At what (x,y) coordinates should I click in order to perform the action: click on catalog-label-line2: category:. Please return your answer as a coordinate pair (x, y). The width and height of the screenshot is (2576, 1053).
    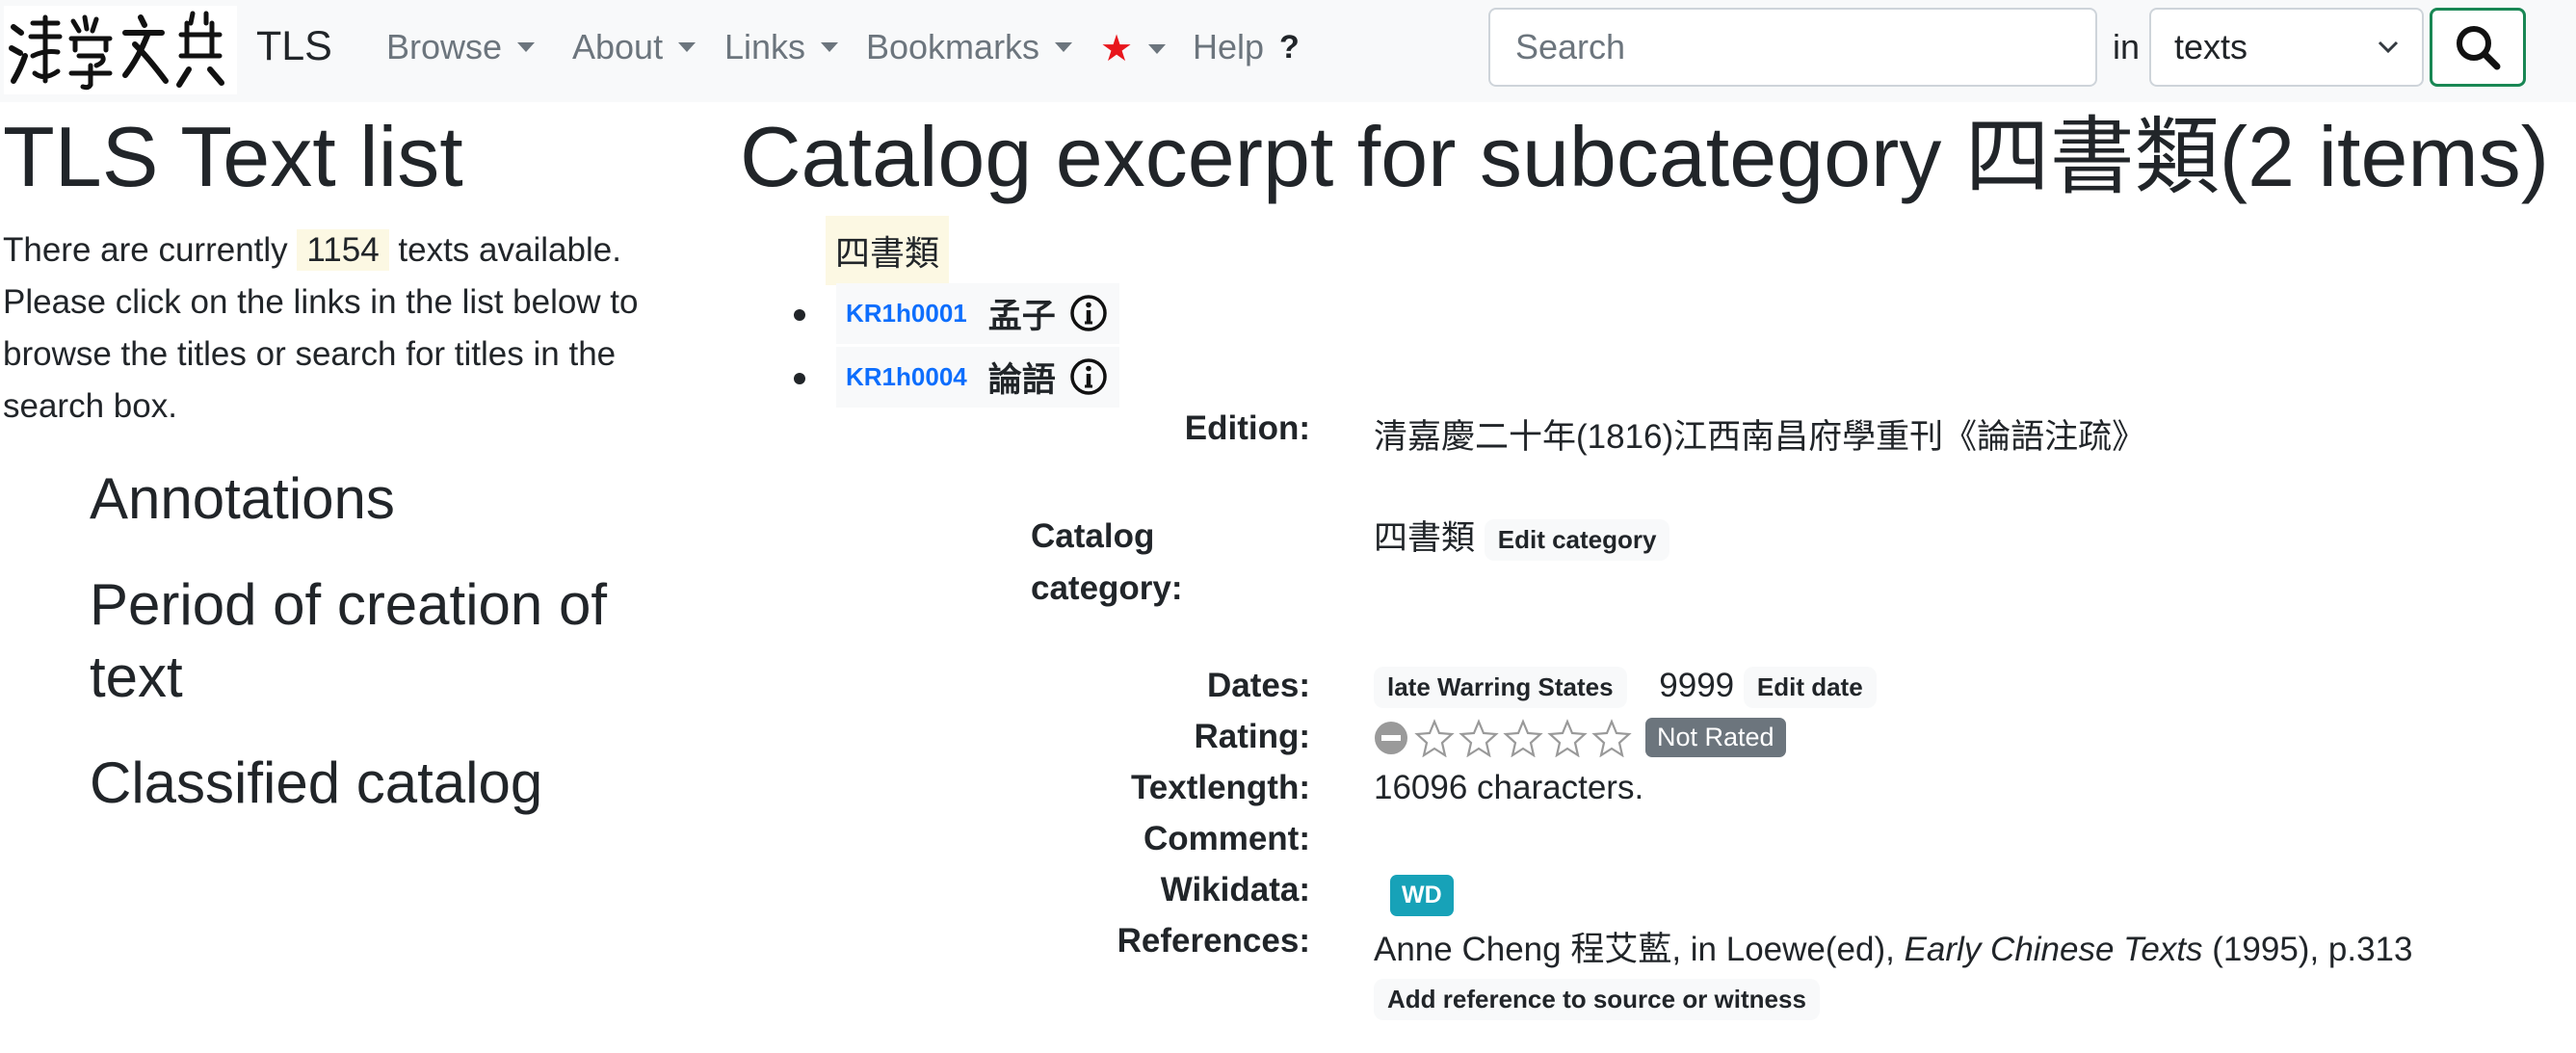
    Looking at the image, I should click on (1107, 588).